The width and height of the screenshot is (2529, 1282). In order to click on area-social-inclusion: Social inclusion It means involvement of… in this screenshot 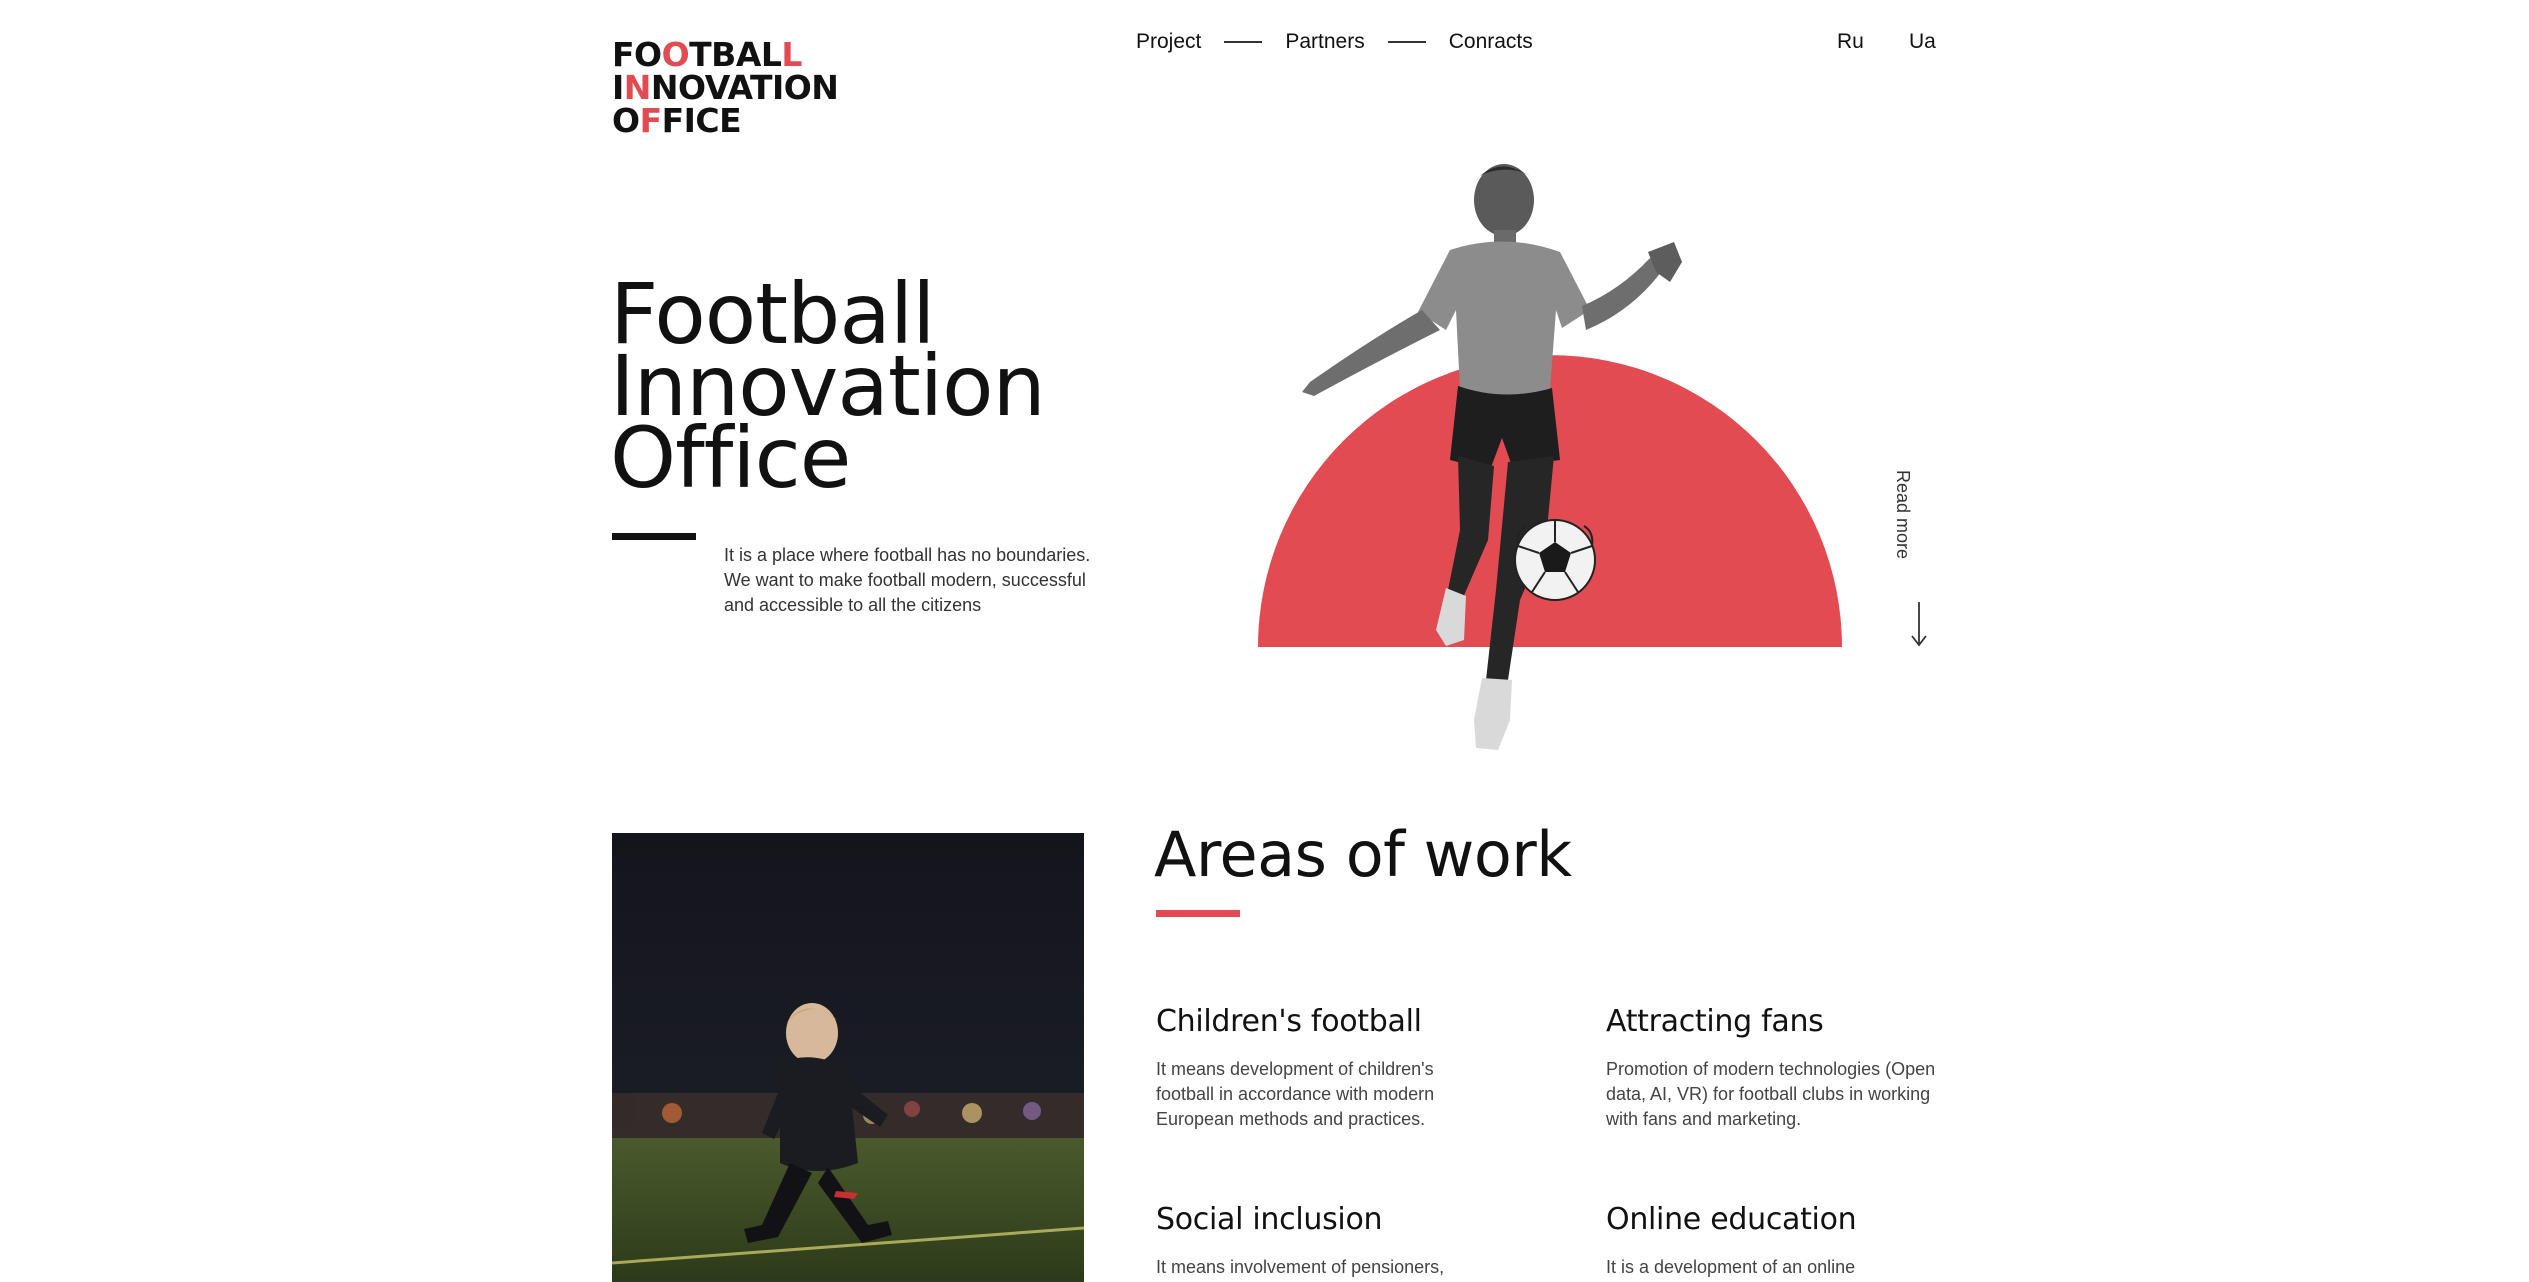, I will do `click(1326, 1241)`.